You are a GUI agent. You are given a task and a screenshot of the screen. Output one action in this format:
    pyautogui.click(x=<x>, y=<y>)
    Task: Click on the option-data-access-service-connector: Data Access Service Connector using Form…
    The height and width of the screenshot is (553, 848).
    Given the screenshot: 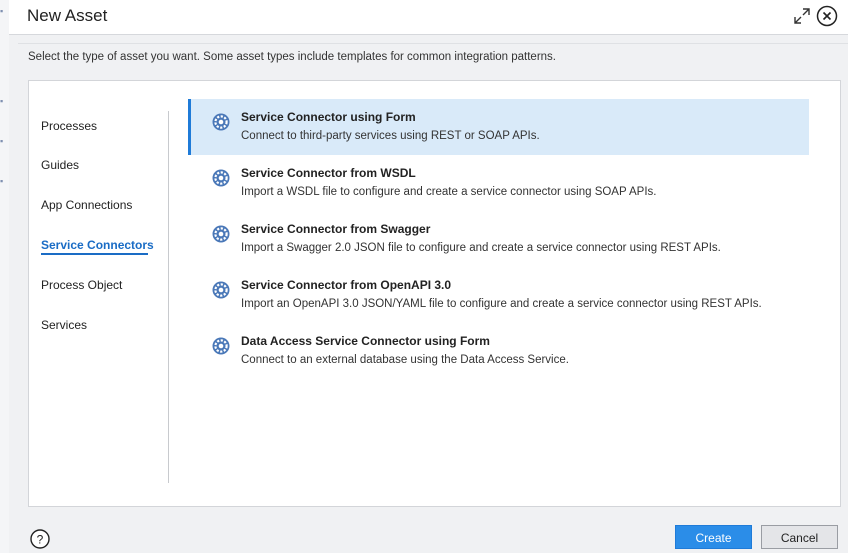 What is the action you would take?
    pyautogui.click(x=498, y=351)
    